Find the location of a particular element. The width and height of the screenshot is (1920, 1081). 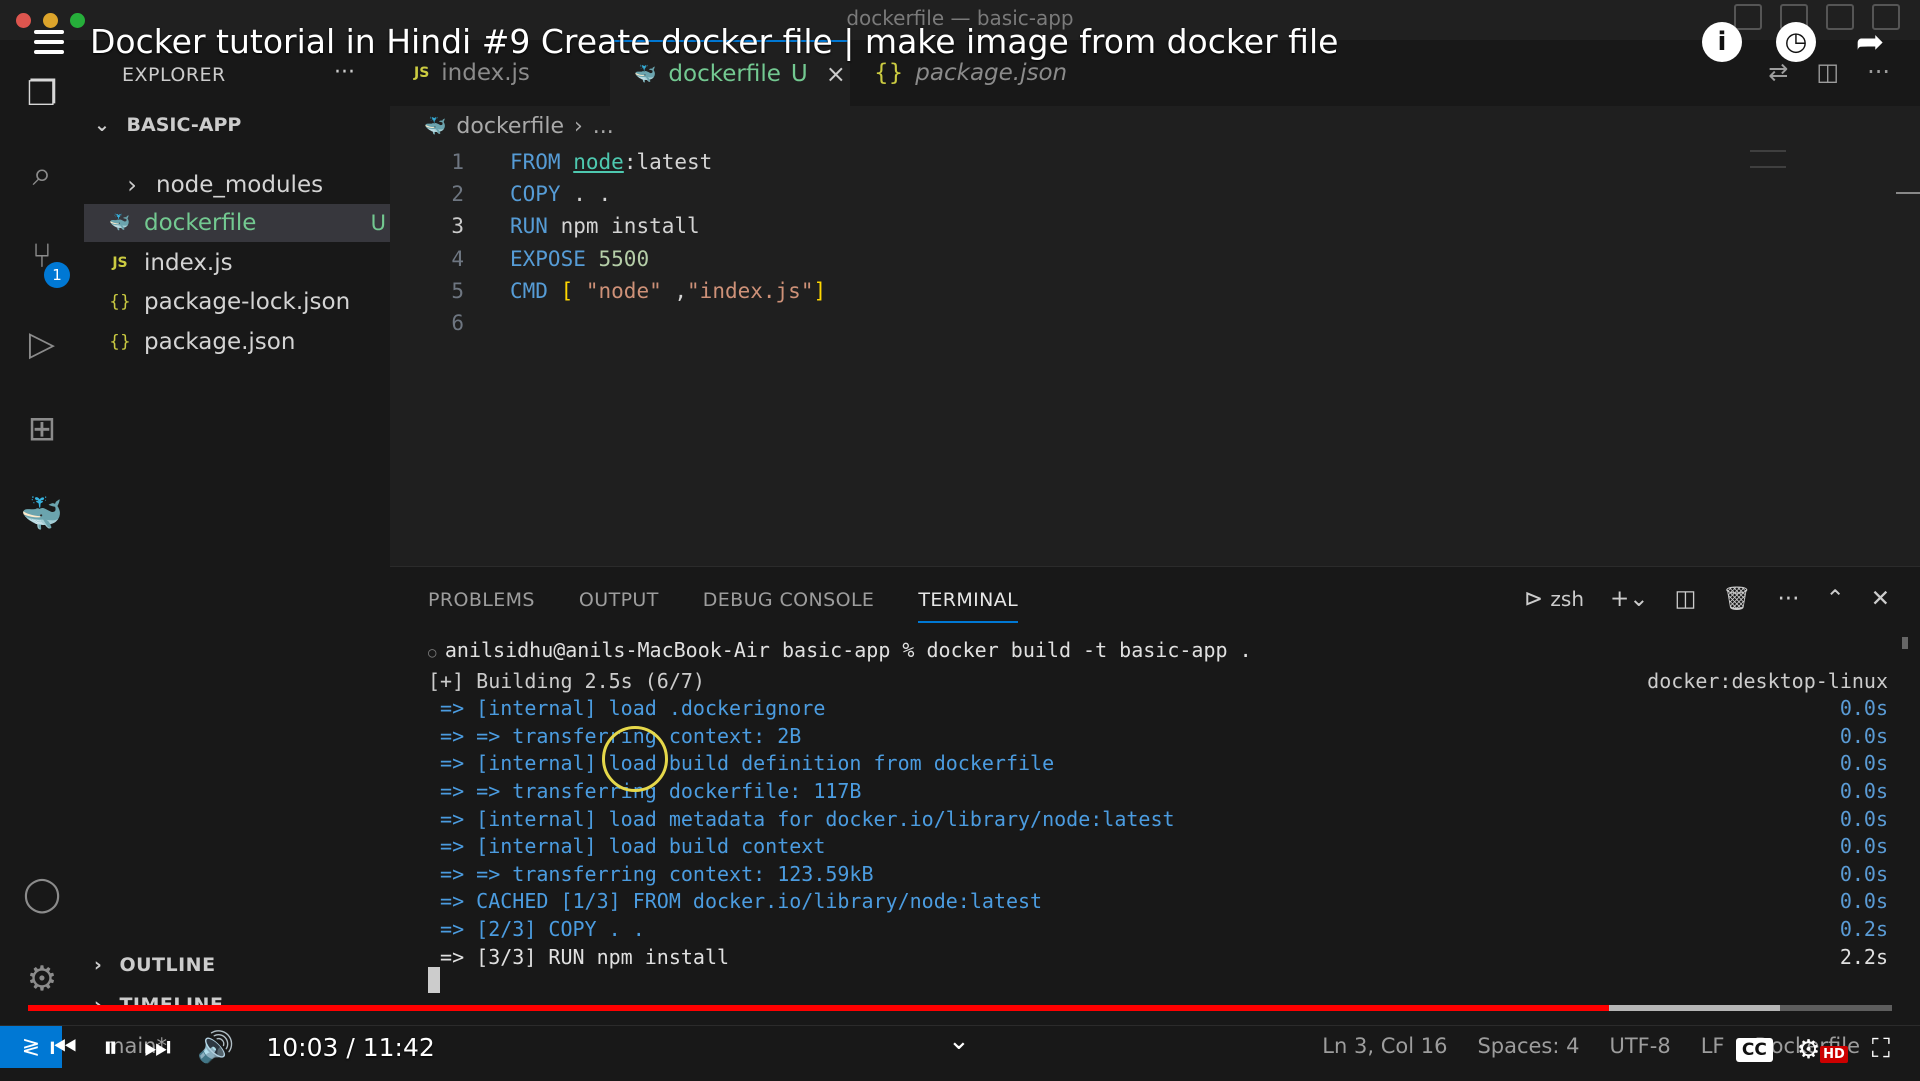

tab-terminal: TERMINAL is located at coordinates (968, 606).